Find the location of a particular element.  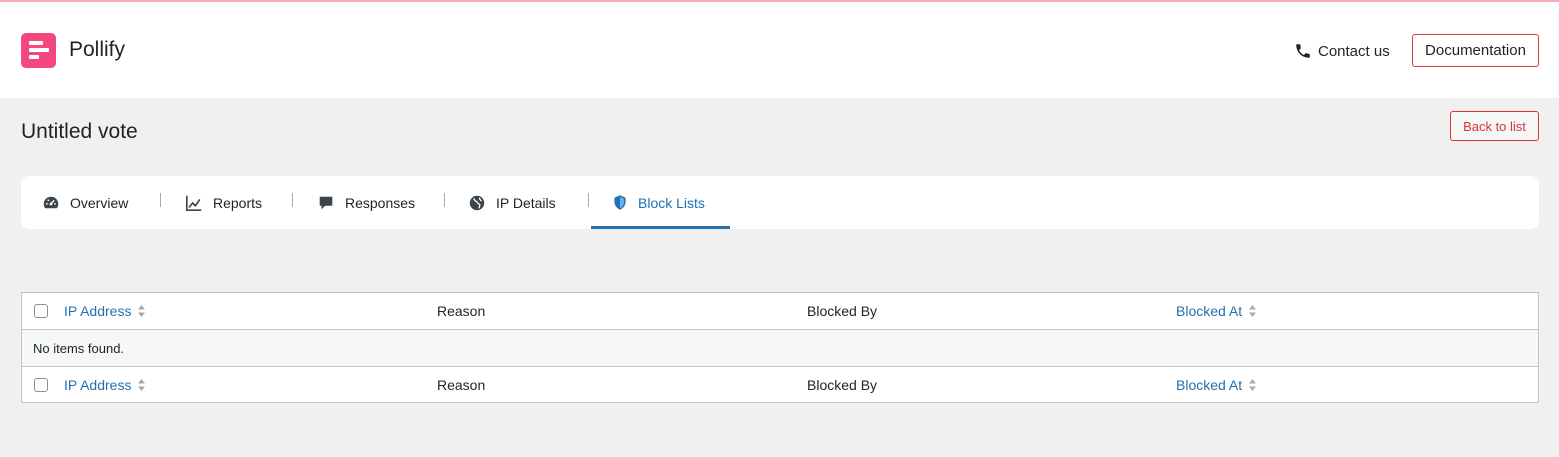

table-row: No items found. is located at coordinates (780, 348).